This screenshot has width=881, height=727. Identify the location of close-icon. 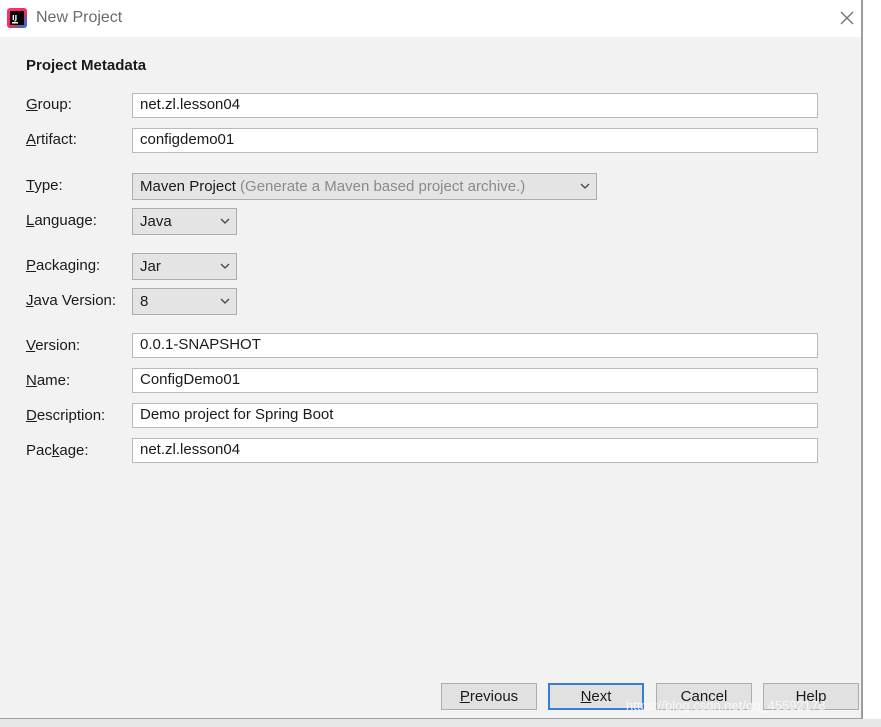
(847, 18).